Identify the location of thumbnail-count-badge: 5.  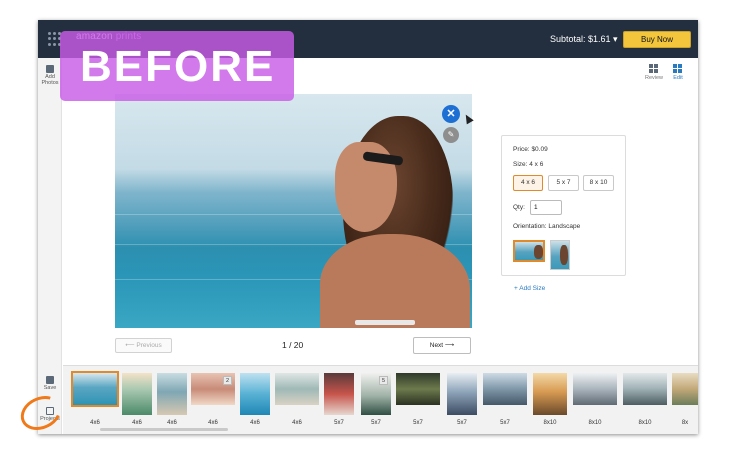
(383, 380).